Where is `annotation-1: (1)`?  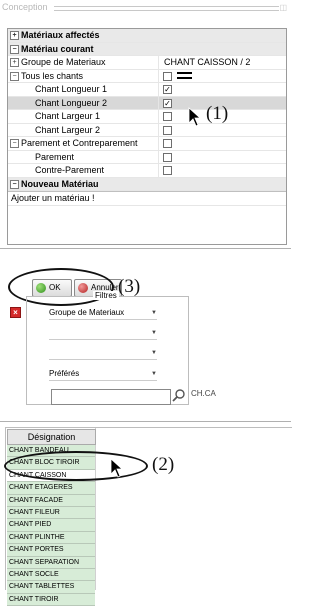 annotation-1: (1) is located at coordinates (217, 113).